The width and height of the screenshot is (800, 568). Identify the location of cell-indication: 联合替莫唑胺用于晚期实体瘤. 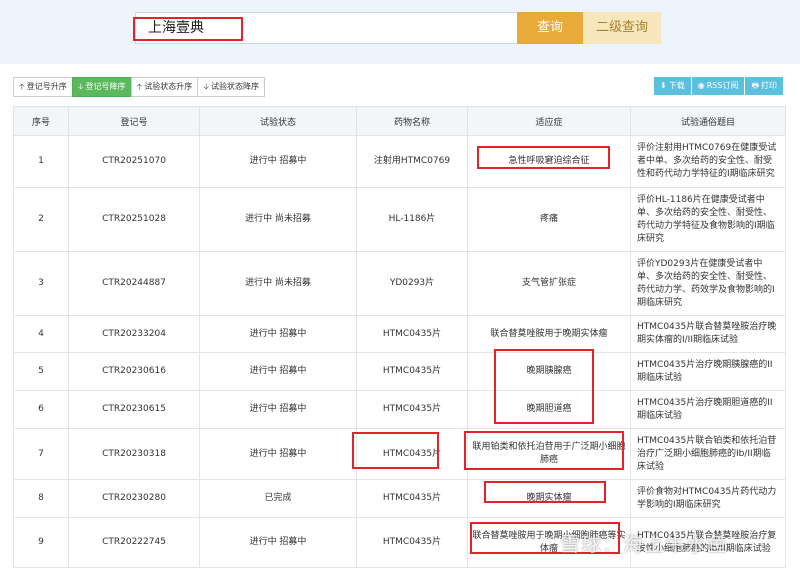
(549, 334).